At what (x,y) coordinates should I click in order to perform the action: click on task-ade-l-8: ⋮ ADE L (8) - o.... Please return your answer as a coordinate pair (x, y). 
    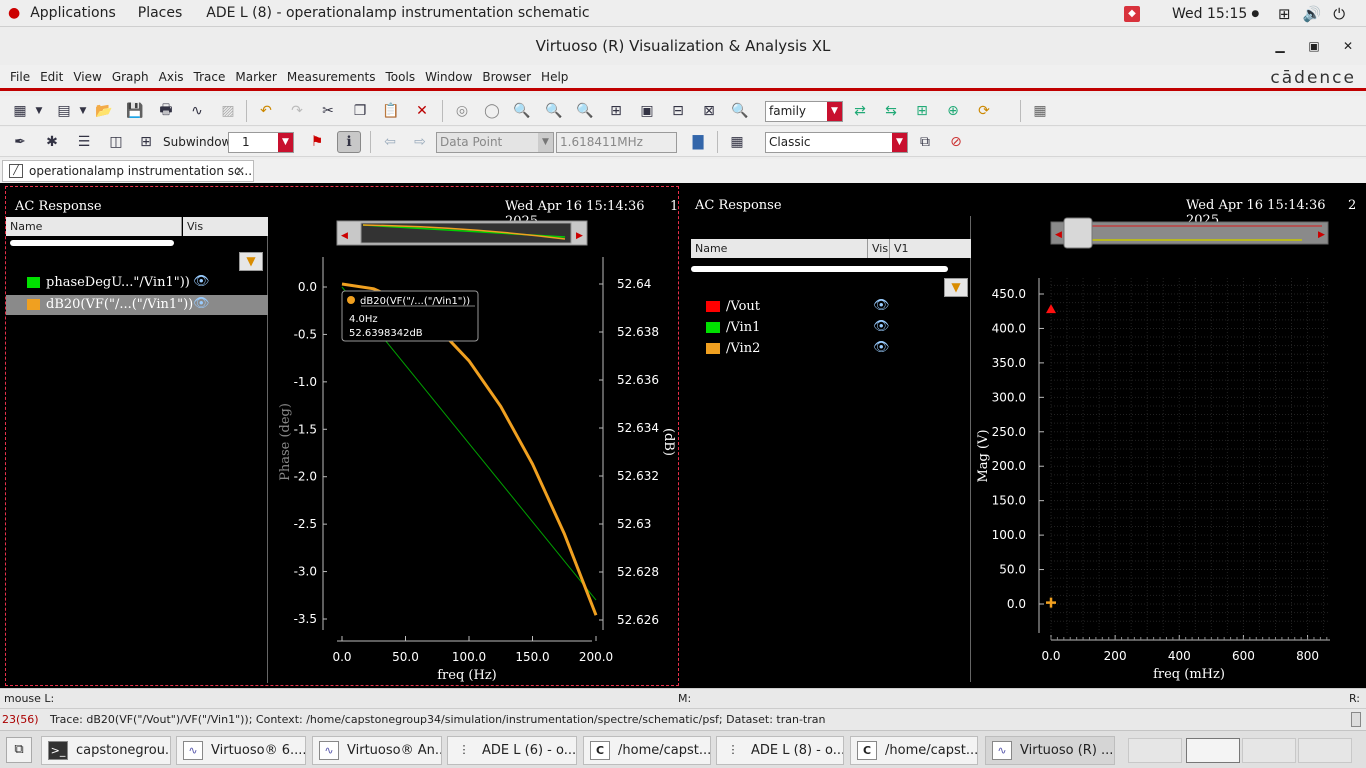
    Looking at the image, I should click on (780, 750).